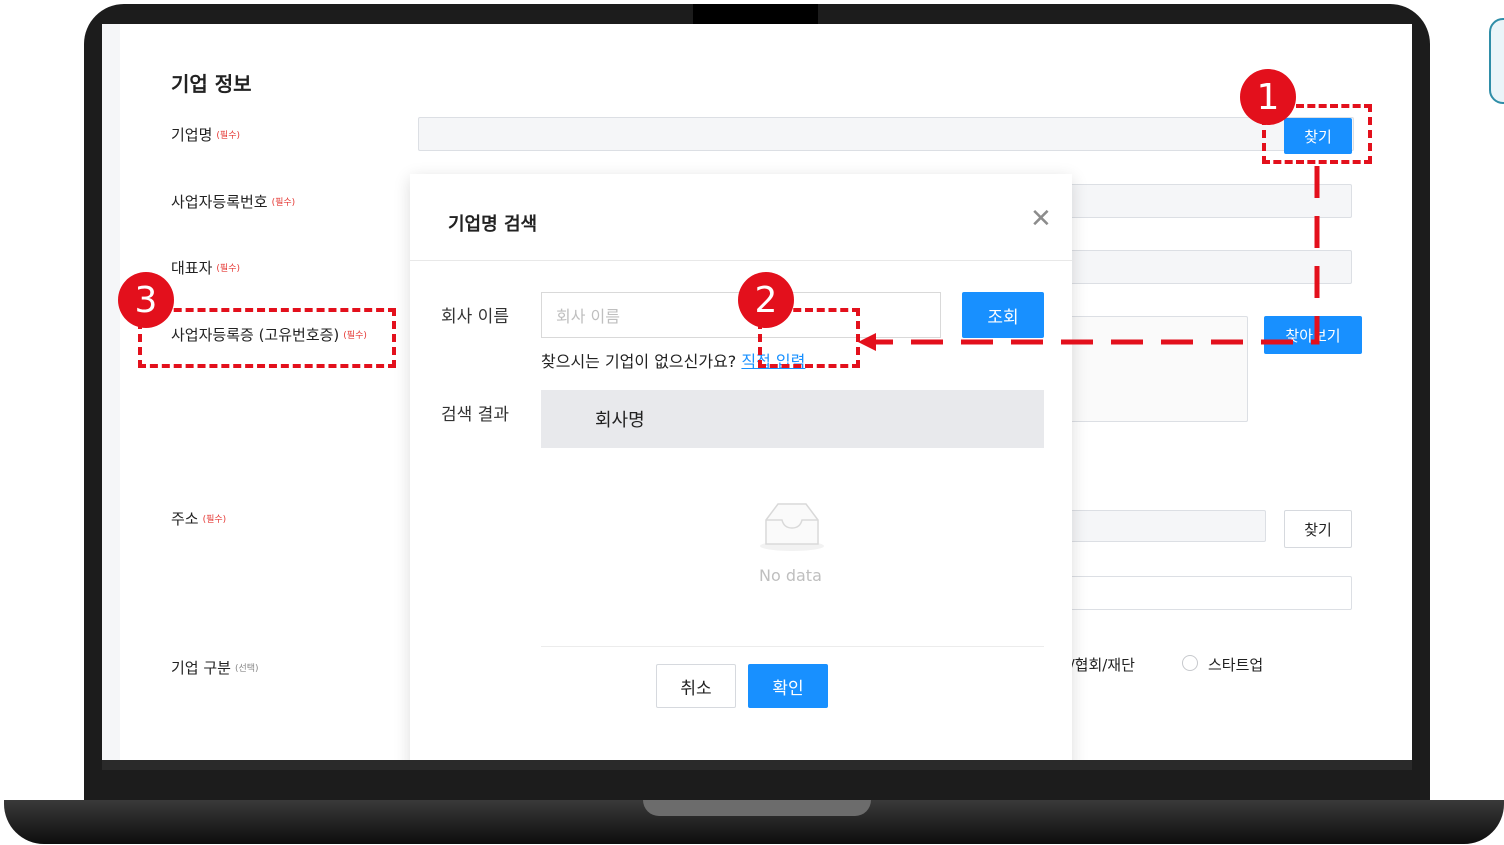 The image size is (1504, 845). Describe the element at coordinates (1268, 97) in the screenshot. I see `step-badge-1: 1` at that location.